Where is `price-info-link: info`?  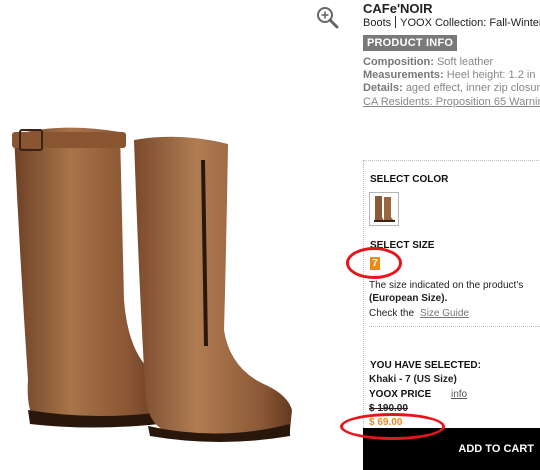 price-info-link: info is located at coordinates (459, 394).